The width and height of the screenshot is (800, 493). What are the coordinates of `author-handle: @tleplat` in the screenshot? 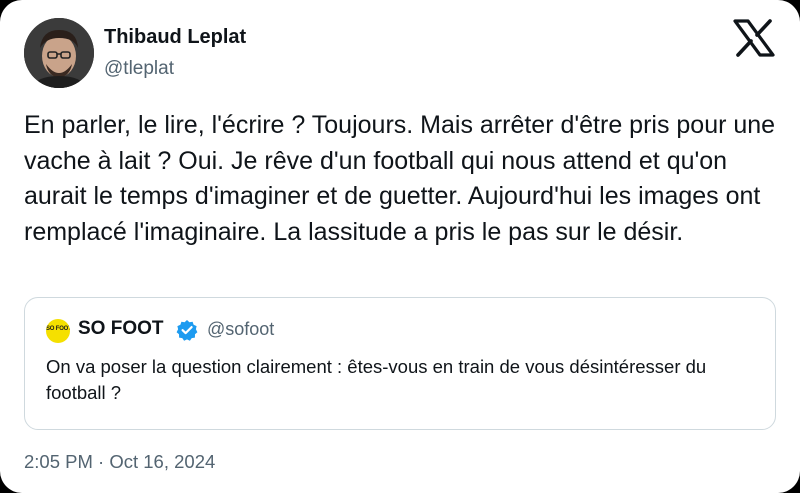 It's located at (139, 69).